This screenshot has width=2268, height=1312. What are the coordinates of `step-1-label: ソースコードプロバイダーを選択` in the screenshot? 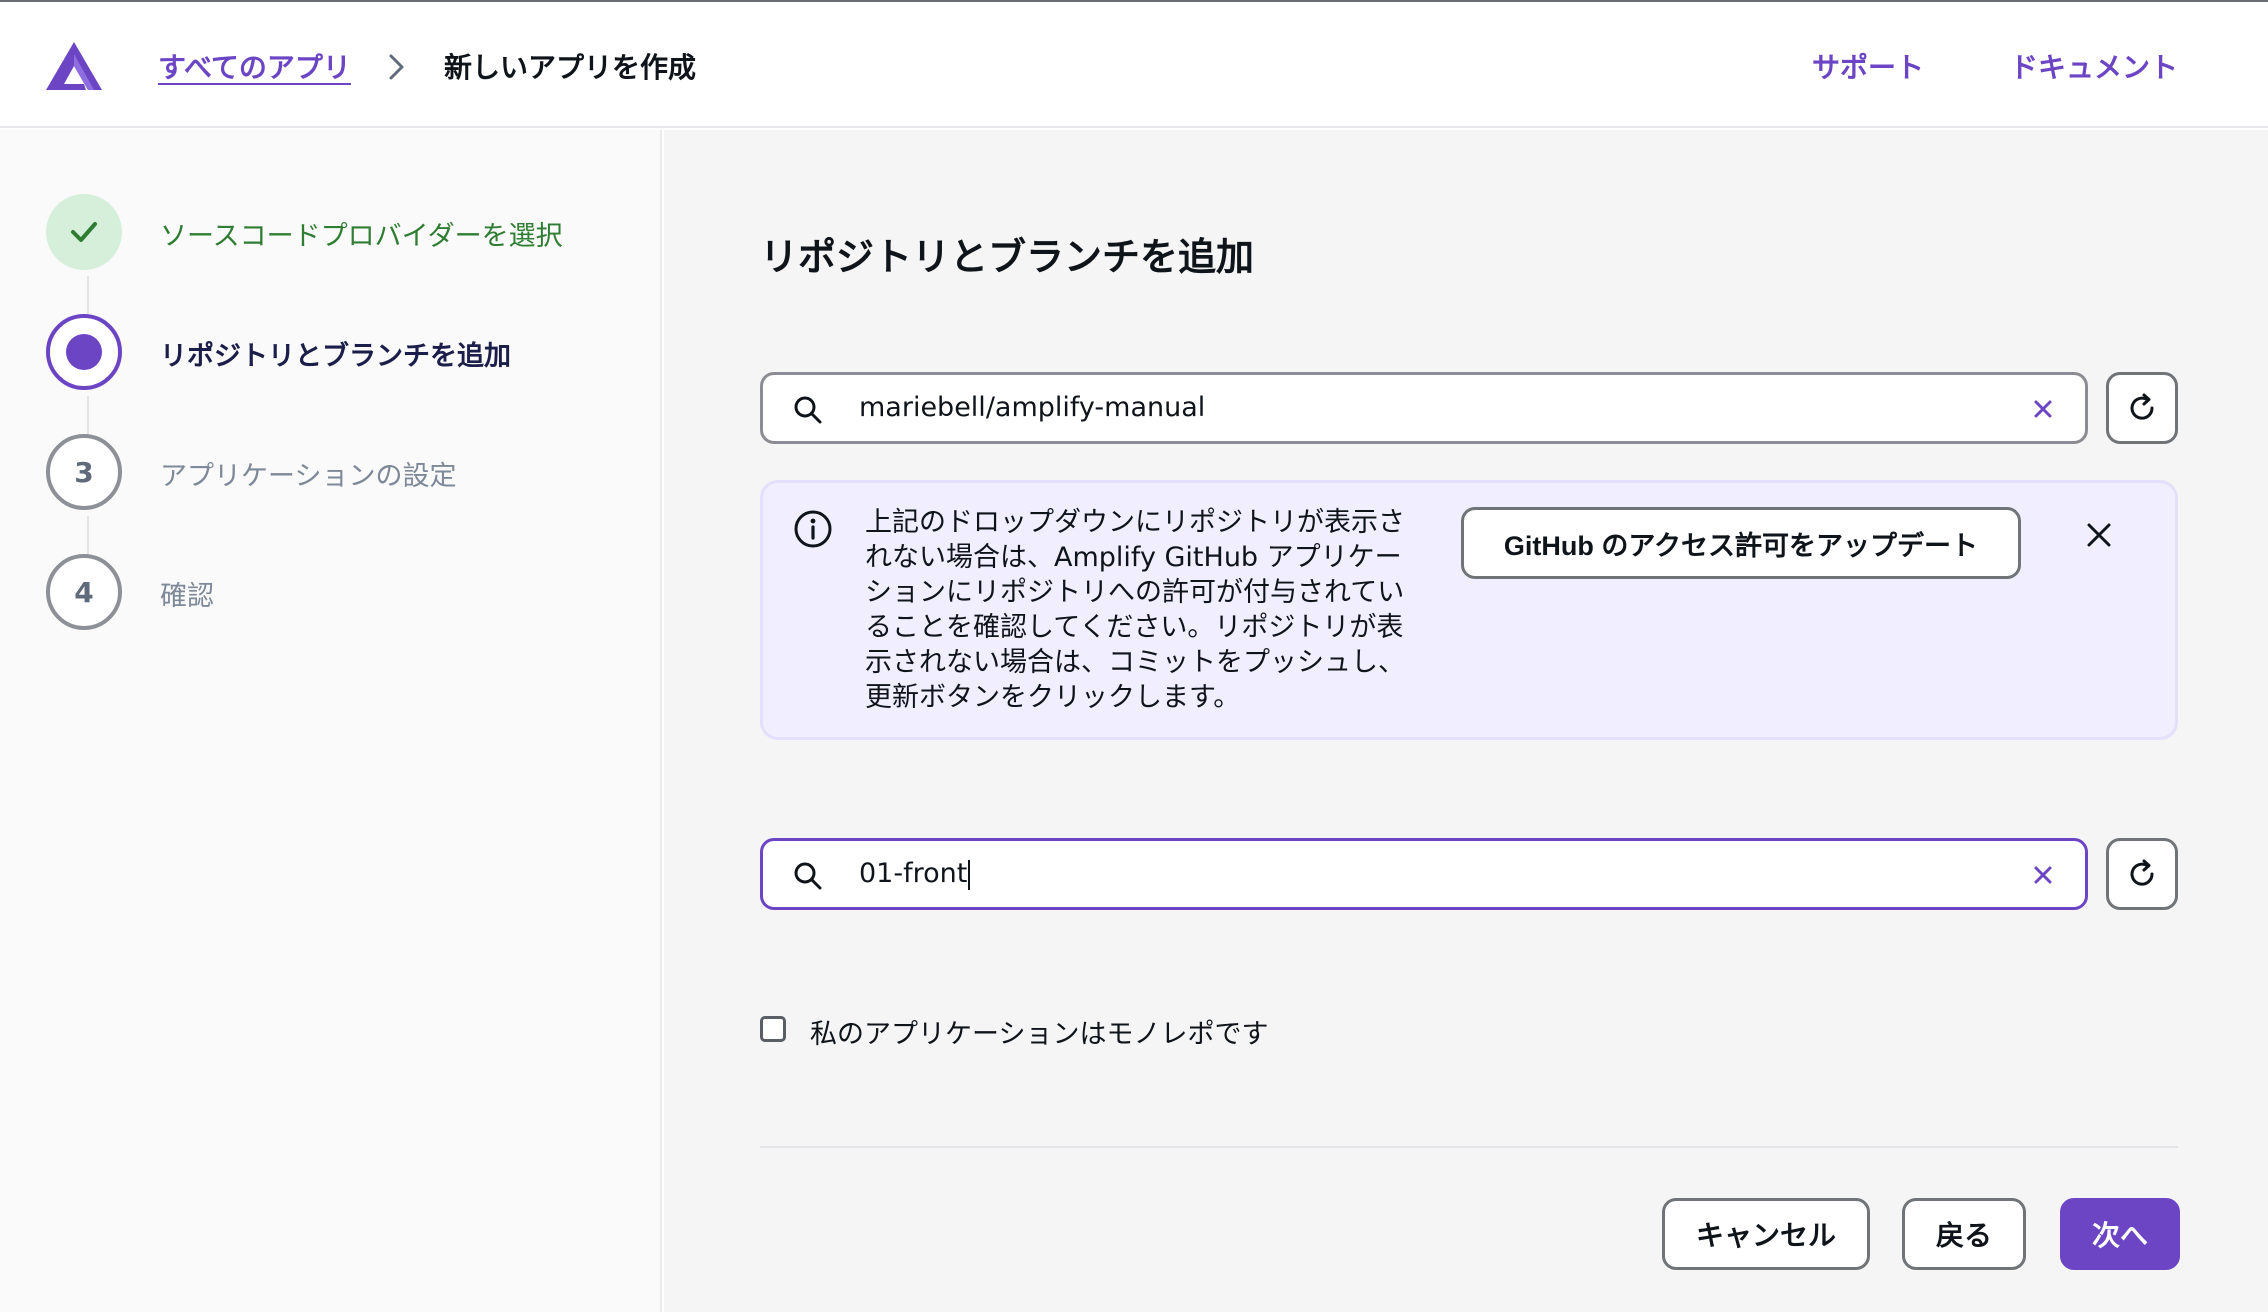 It's located at (361, 236).